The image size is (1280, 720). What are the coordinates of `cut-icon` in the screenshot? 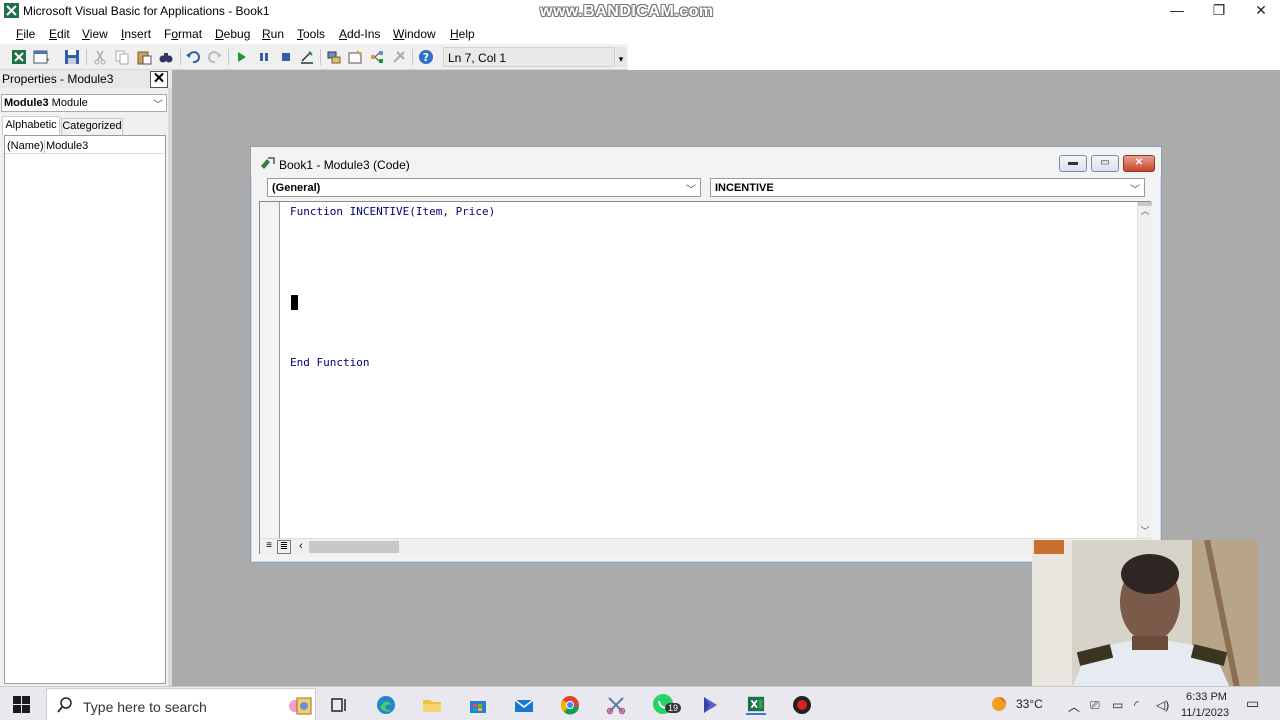 It's located at (100, 57).